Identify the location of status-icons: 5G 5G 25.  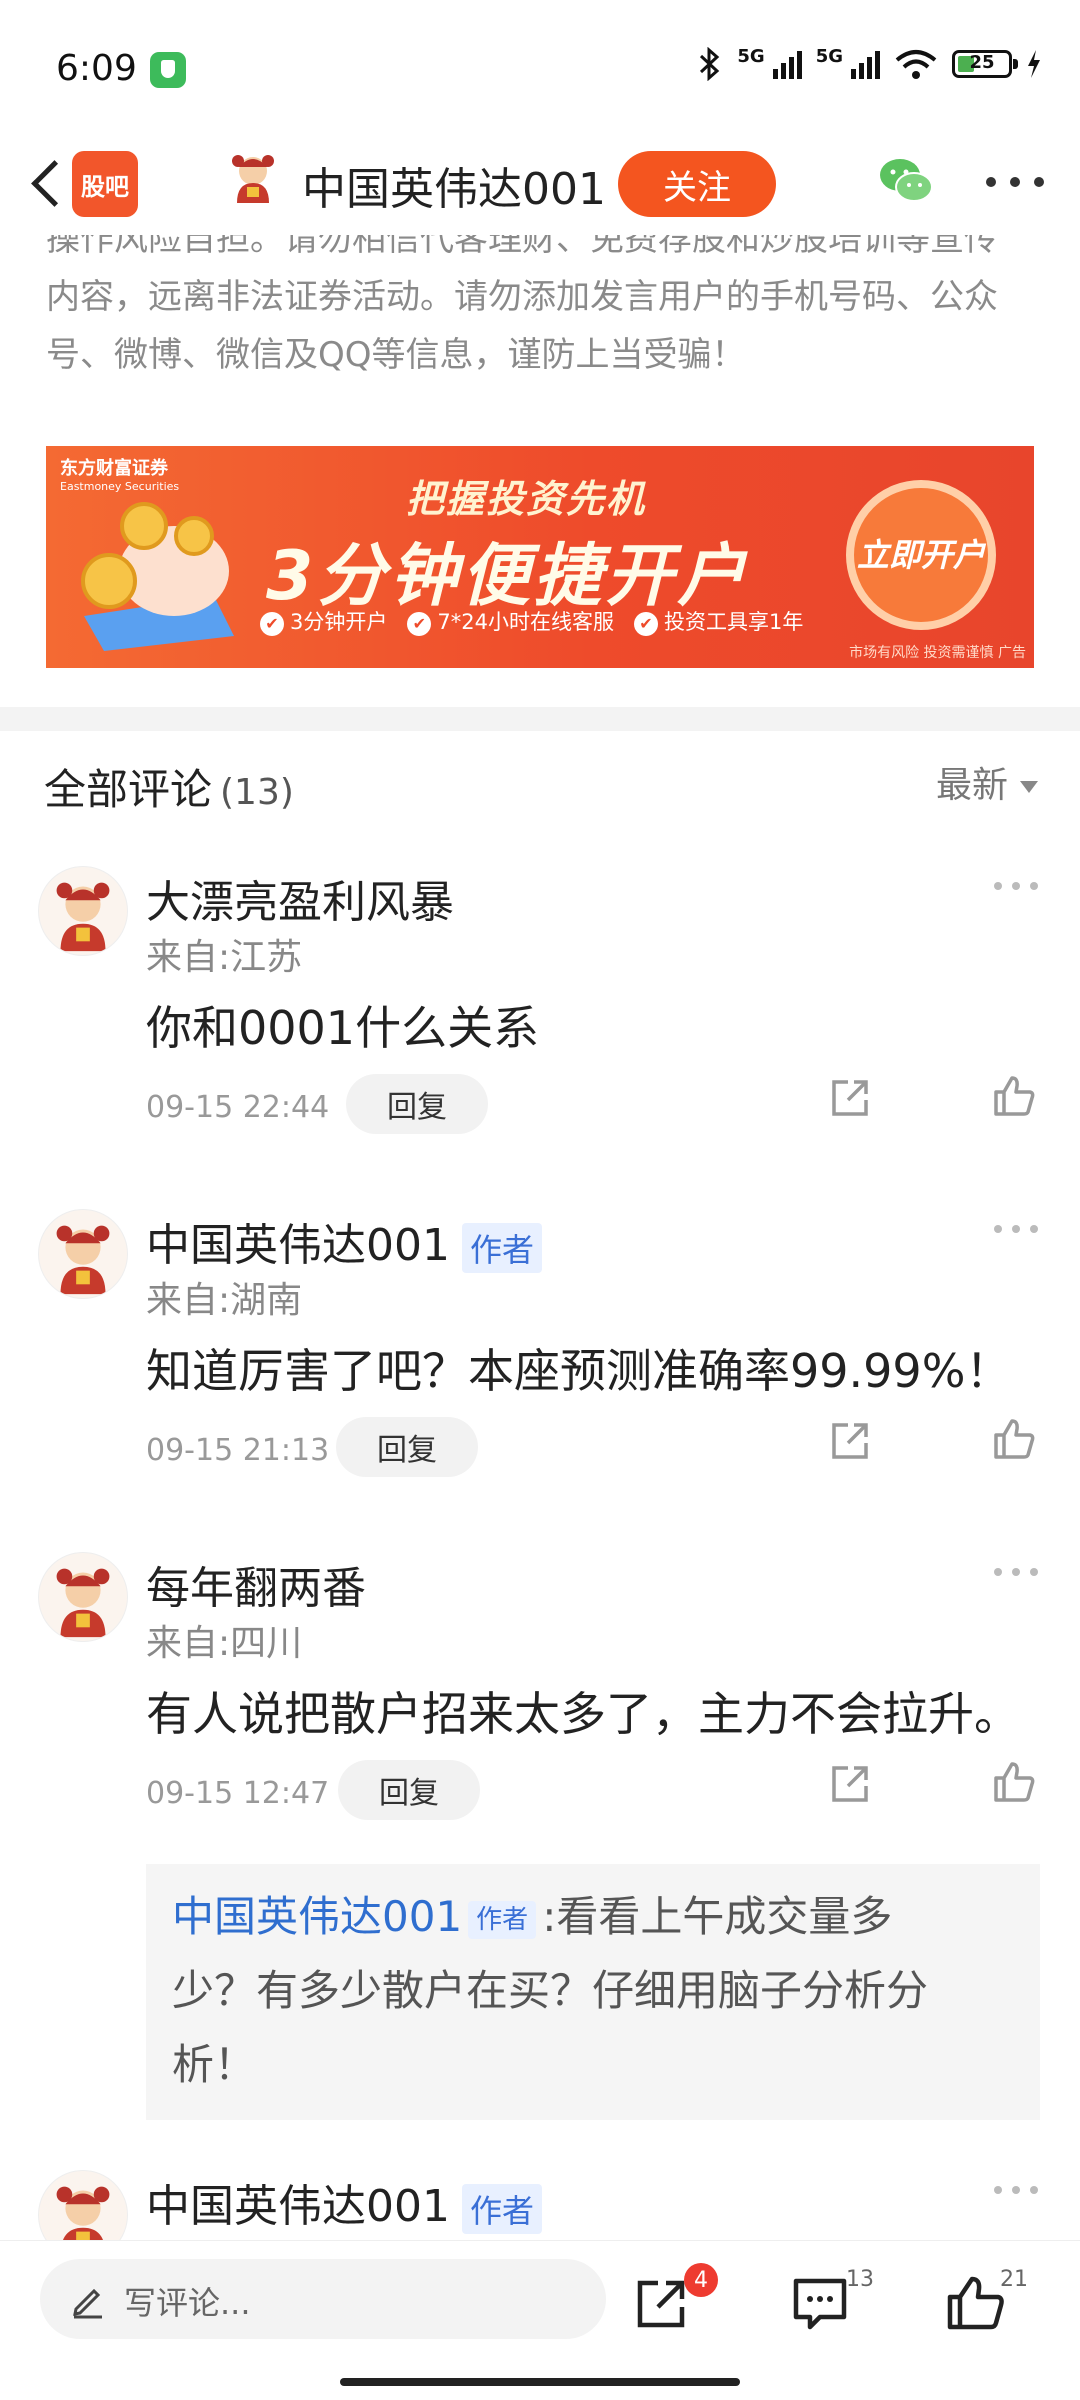
(869, 63).